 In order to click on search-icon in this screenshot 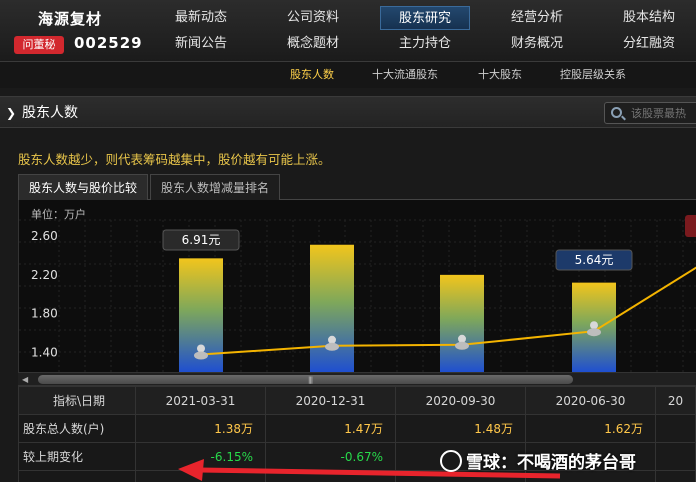, I will do `click(616, 112)`.